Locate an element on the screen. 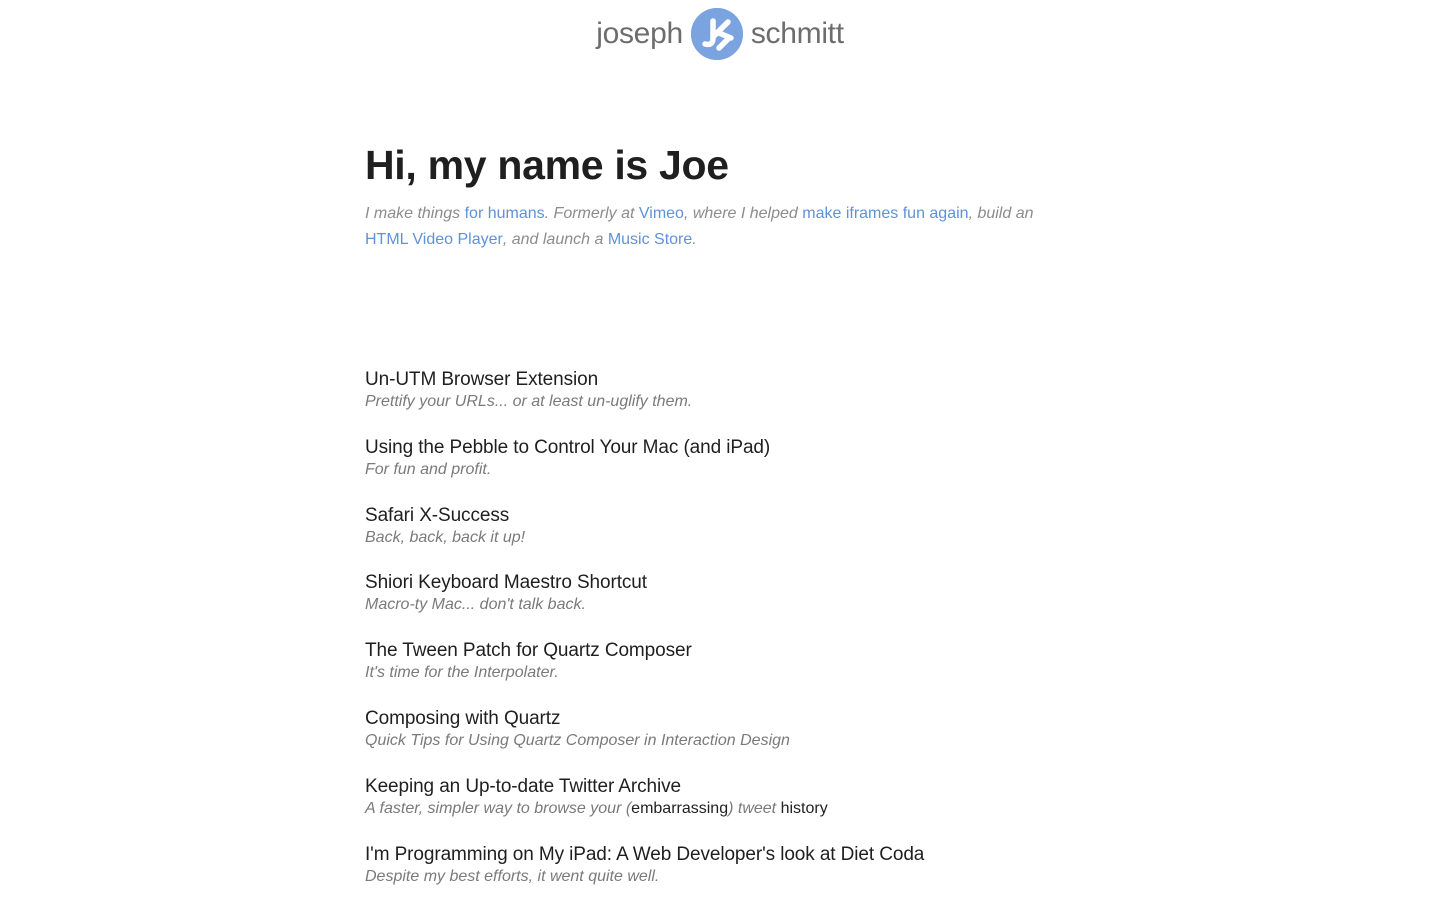  post-description-part: embarrassing is located at coordinates (680, 808).